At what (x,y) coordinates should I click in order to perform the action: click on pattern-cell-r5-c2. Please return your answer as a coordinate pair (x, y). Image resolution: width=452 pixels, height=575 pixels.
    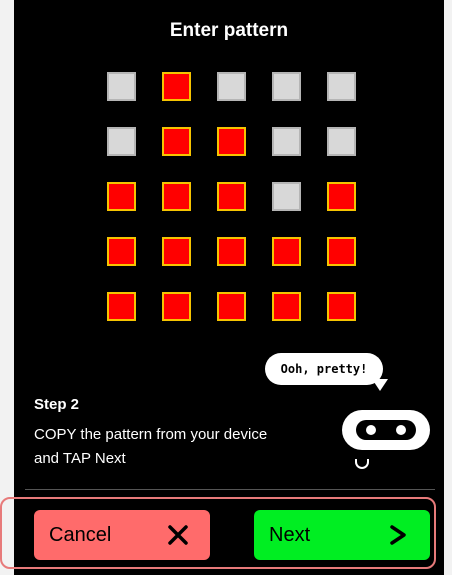
    Looking at the image, I should click on (176, 306).